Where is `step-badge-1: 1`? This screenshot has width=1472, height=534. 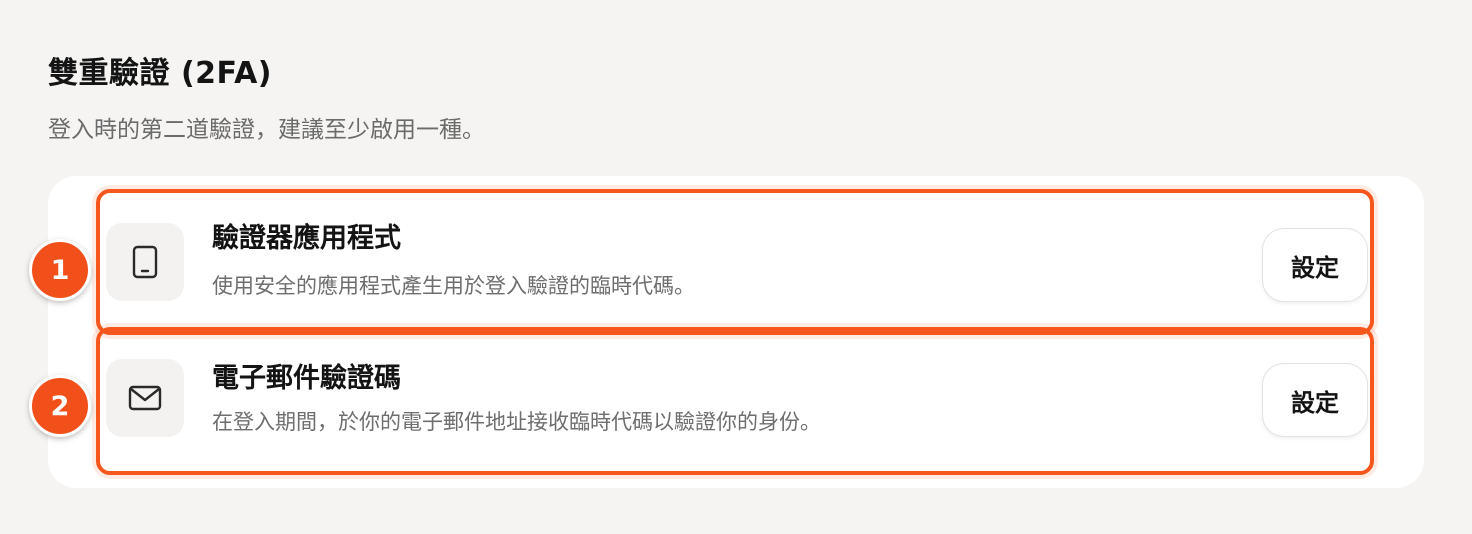 step-badge-1: 1 is located at coordinates (60, 270).